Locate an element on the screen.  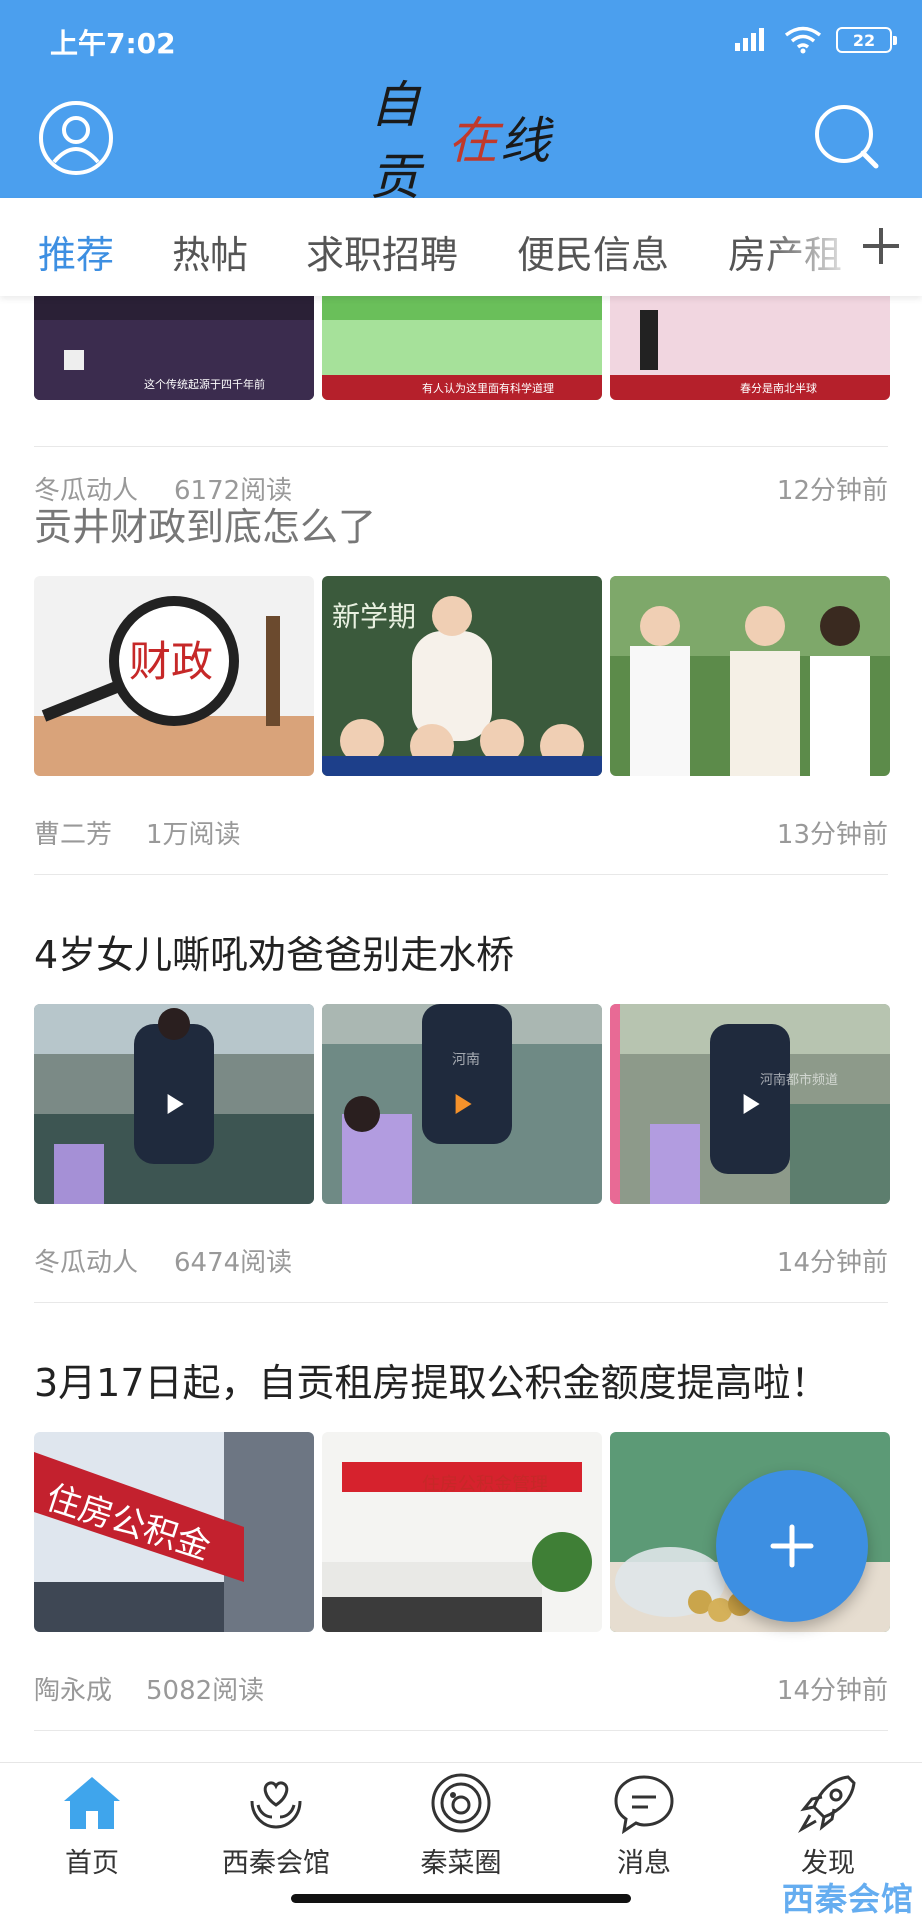
nav-messages: 消息 is located at coordinates (644, 1826).